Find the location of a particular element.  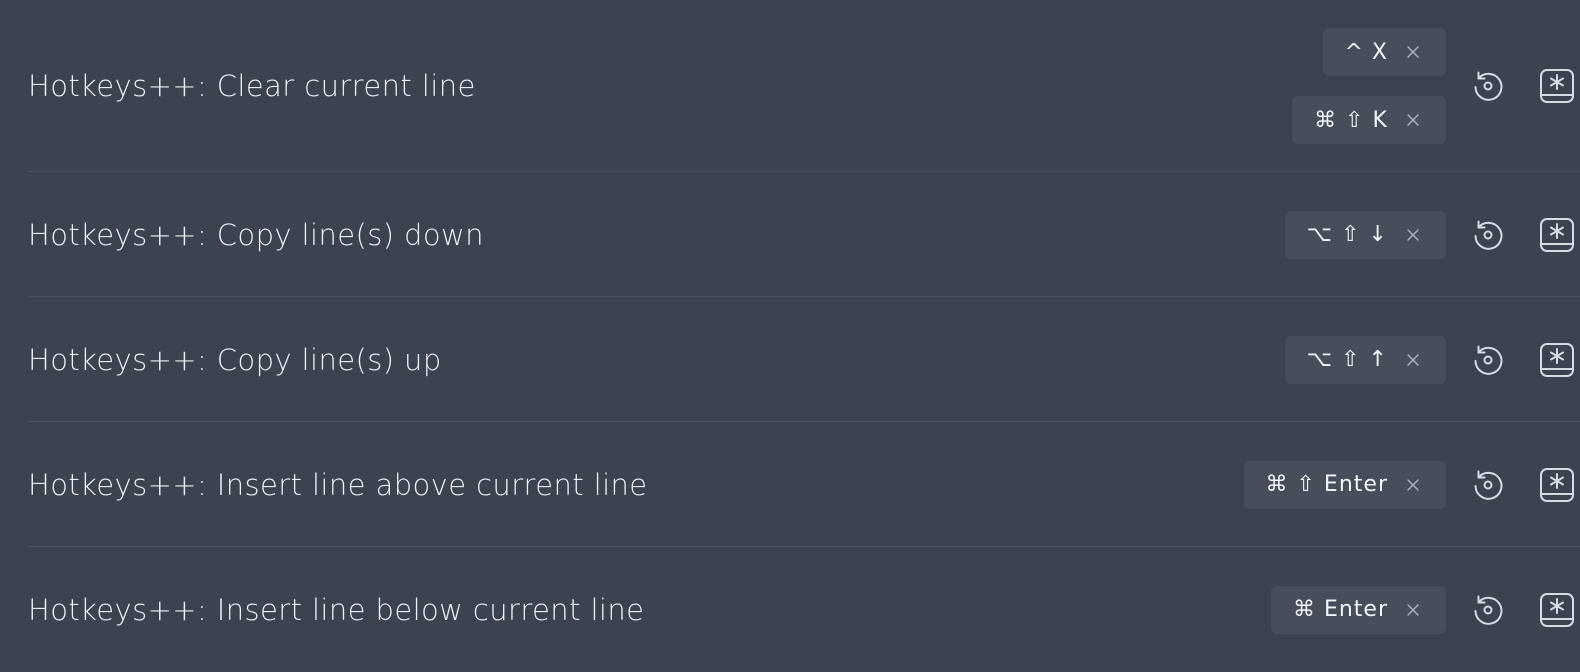

hotkey-group: ⌥ ⇧ ↑ is located at coordinates (1365, 359).